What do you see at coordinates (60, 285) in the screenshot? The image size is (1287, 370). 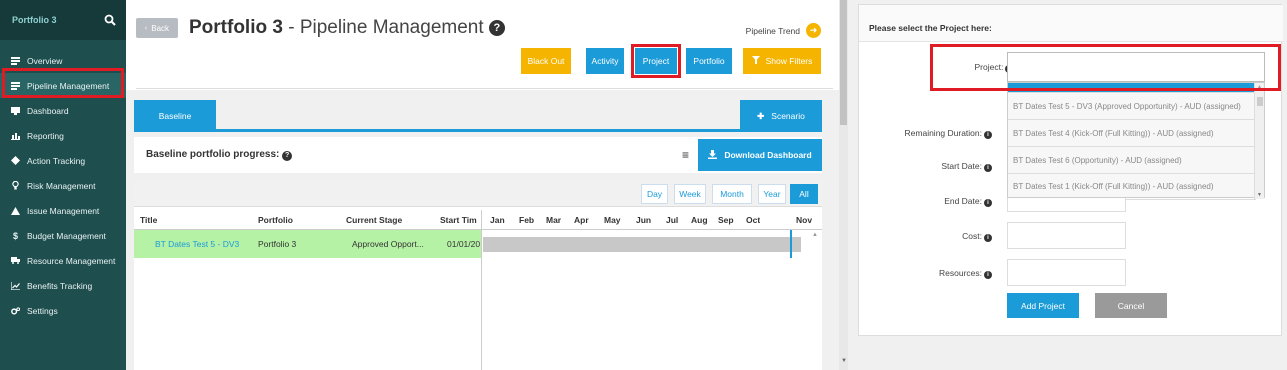 I see `sidebar-item-label: Benefits Tracking` at bounding box center [60, 285].